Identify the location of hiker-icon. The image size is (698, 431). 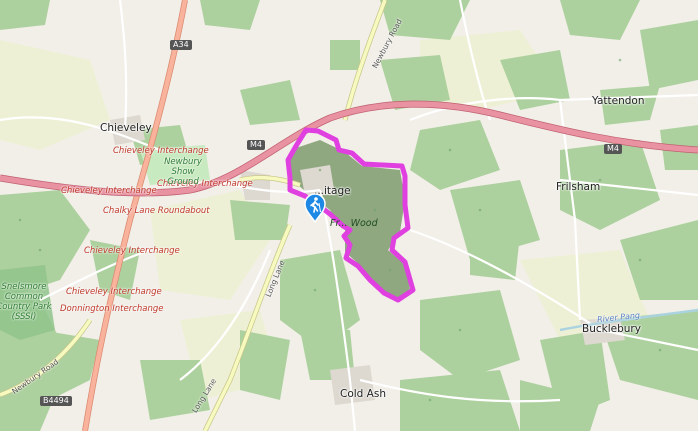
(315, 208).